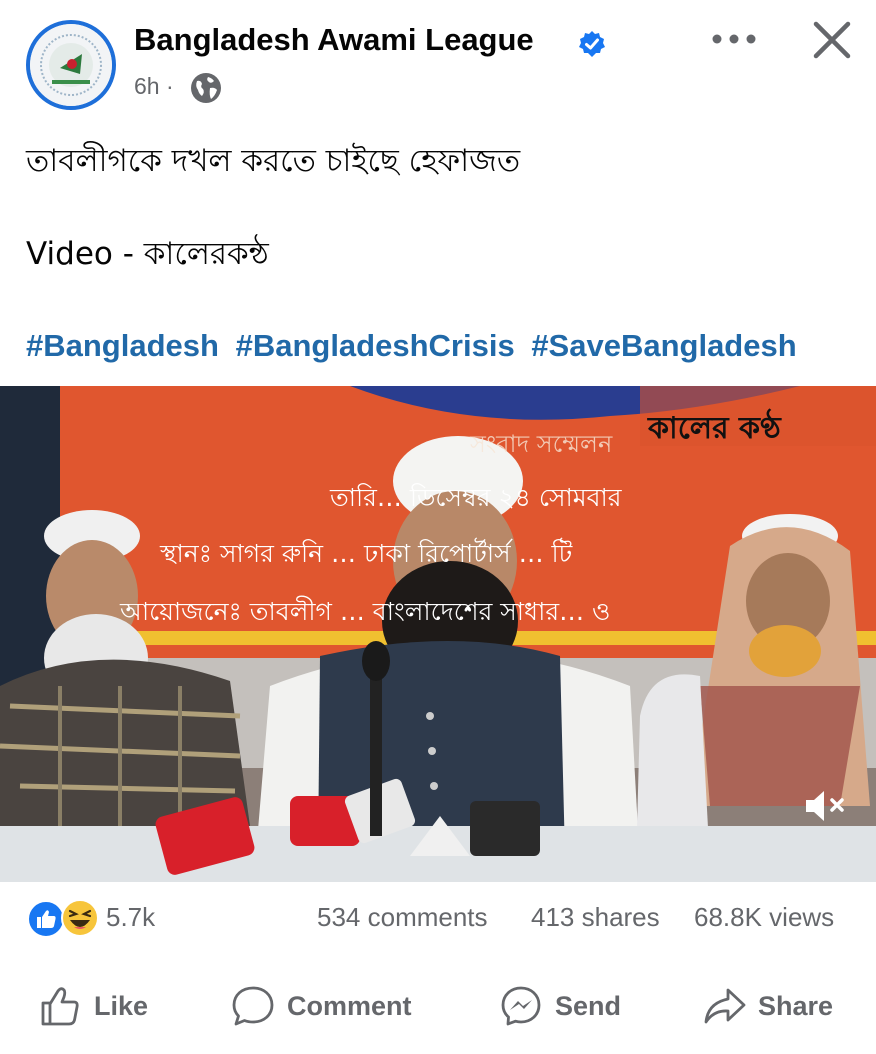 This screenshot has height=1054, width=876. Describe the element at coordinates (734, 39) in the screenshot. I see `more-options-icon` at that location.